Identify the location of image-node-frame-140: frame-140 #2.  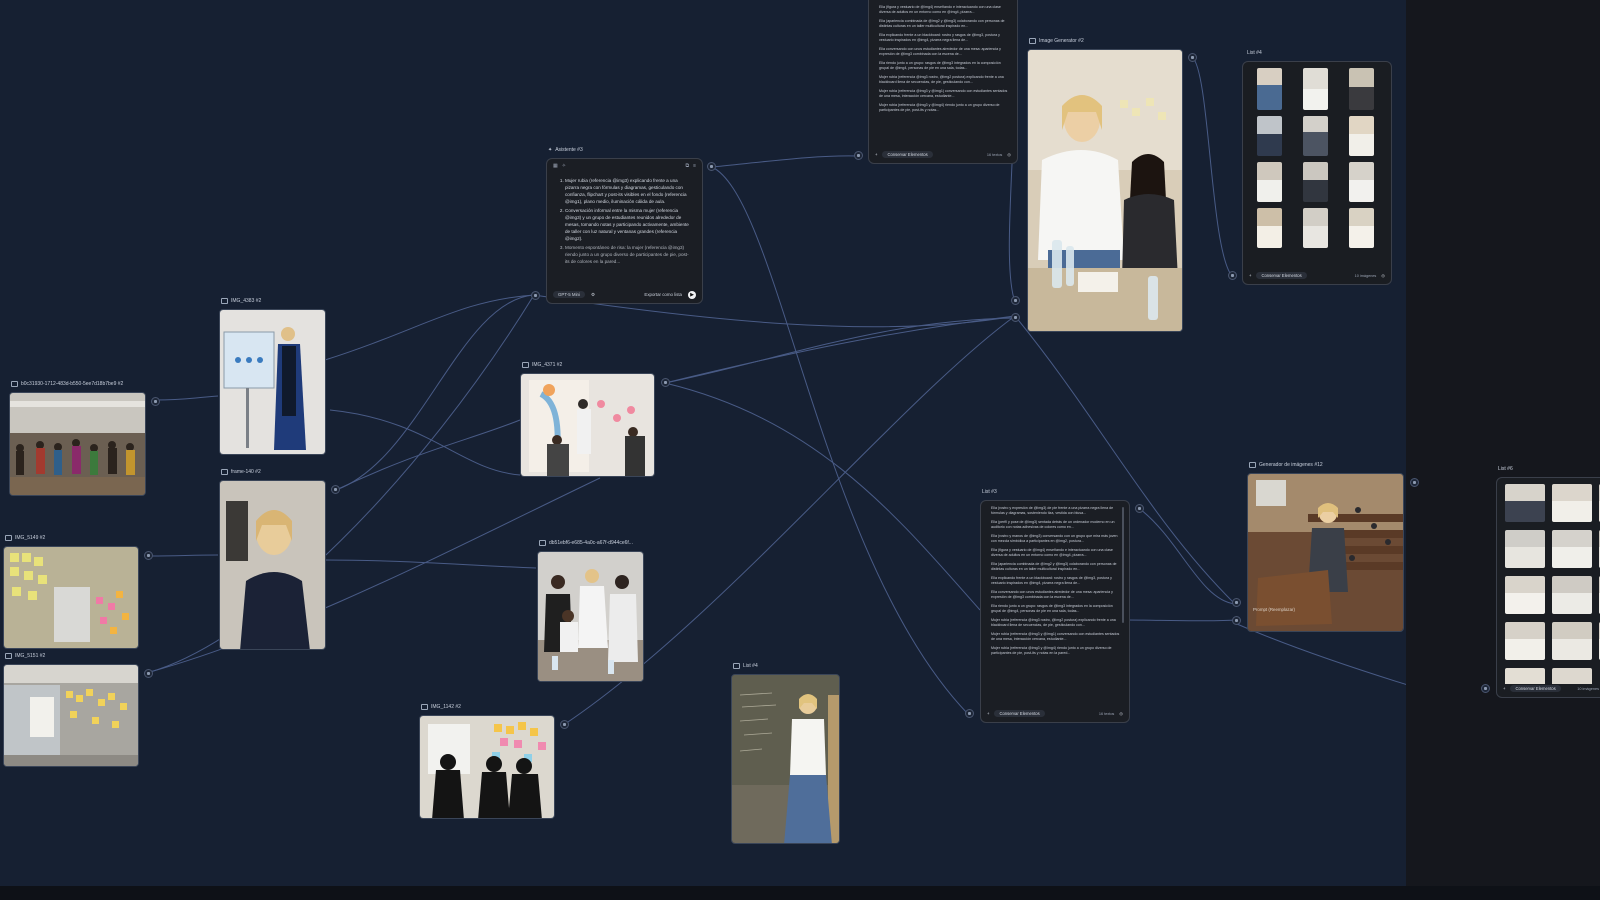
(272, 559).